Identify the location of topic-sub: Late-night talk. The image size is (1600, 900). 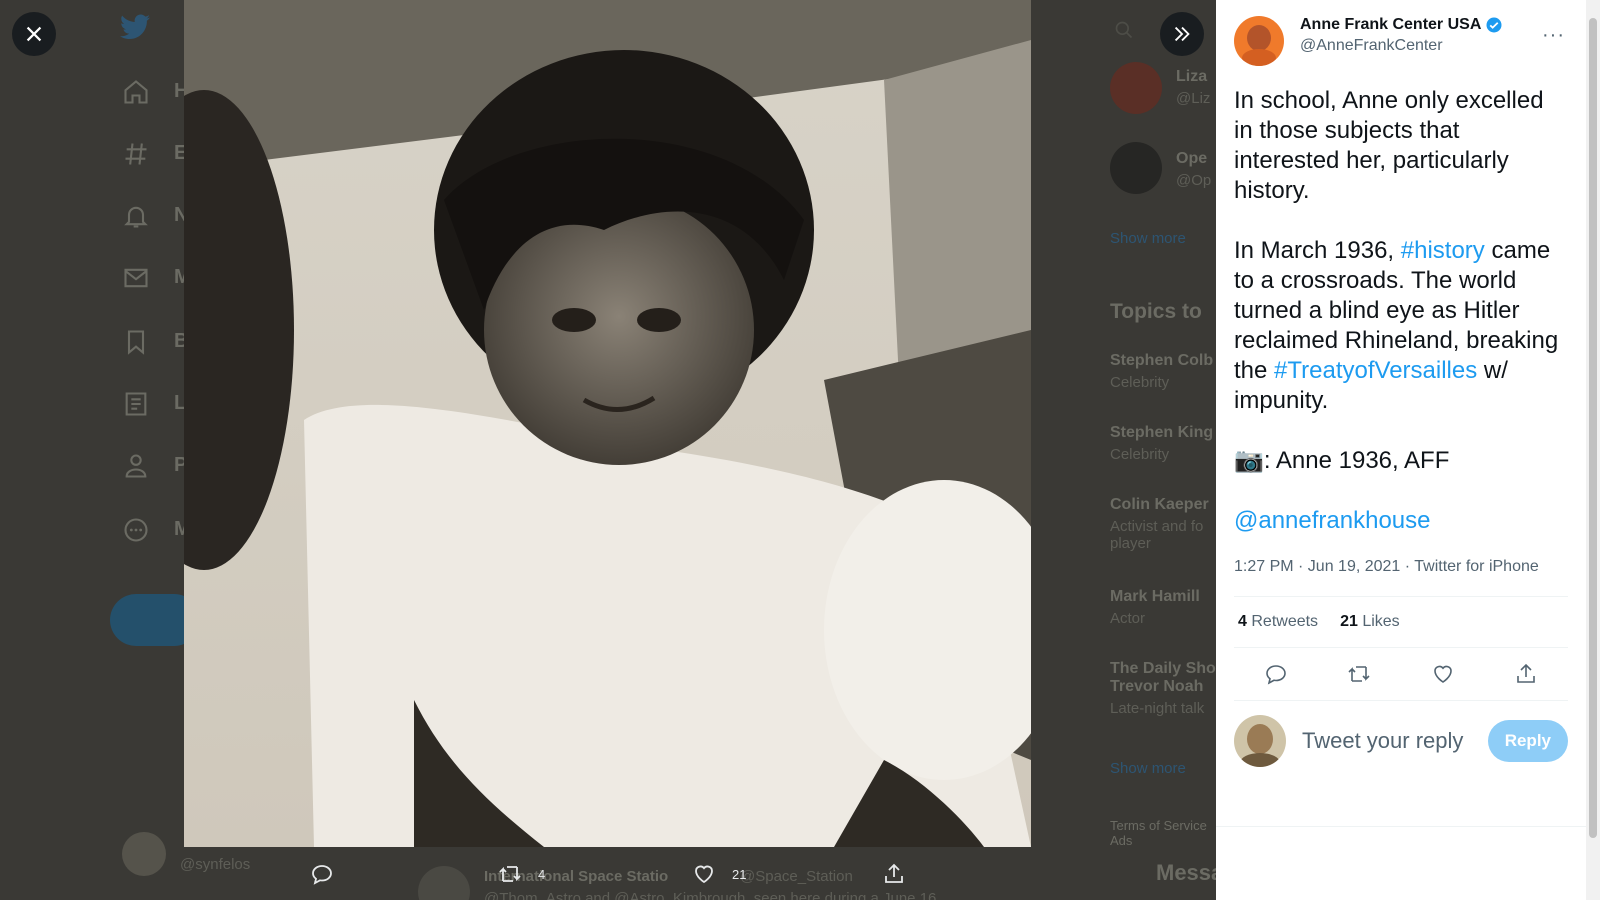
(1157, 708).